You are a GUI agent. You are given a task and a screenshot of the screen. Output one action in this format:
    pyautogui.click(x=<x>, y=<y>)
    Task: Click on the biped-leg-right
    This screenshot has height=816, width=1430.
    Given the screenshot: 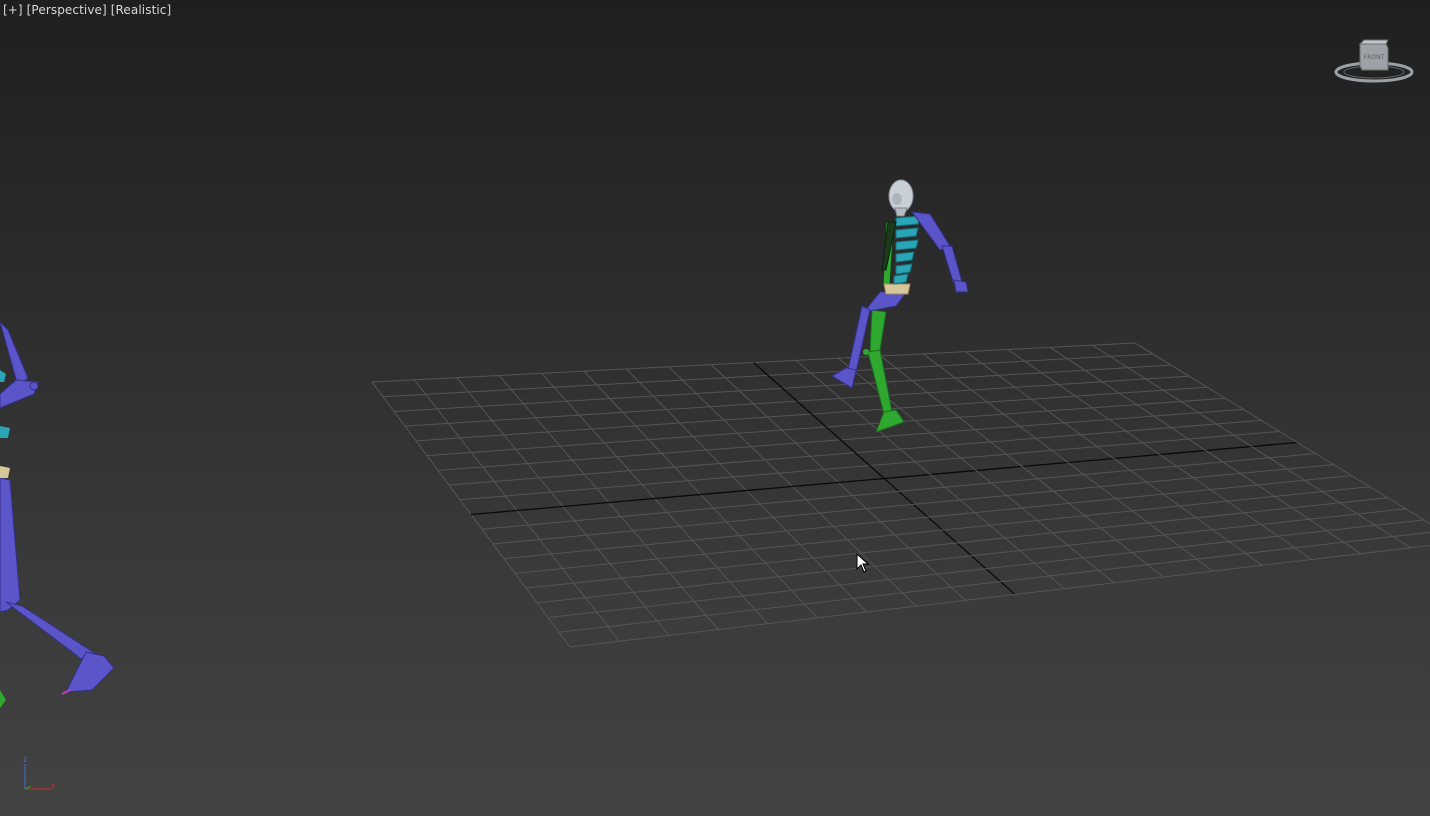 What is the action you would take?
    pyautogui.click(x=870, y=339)
    